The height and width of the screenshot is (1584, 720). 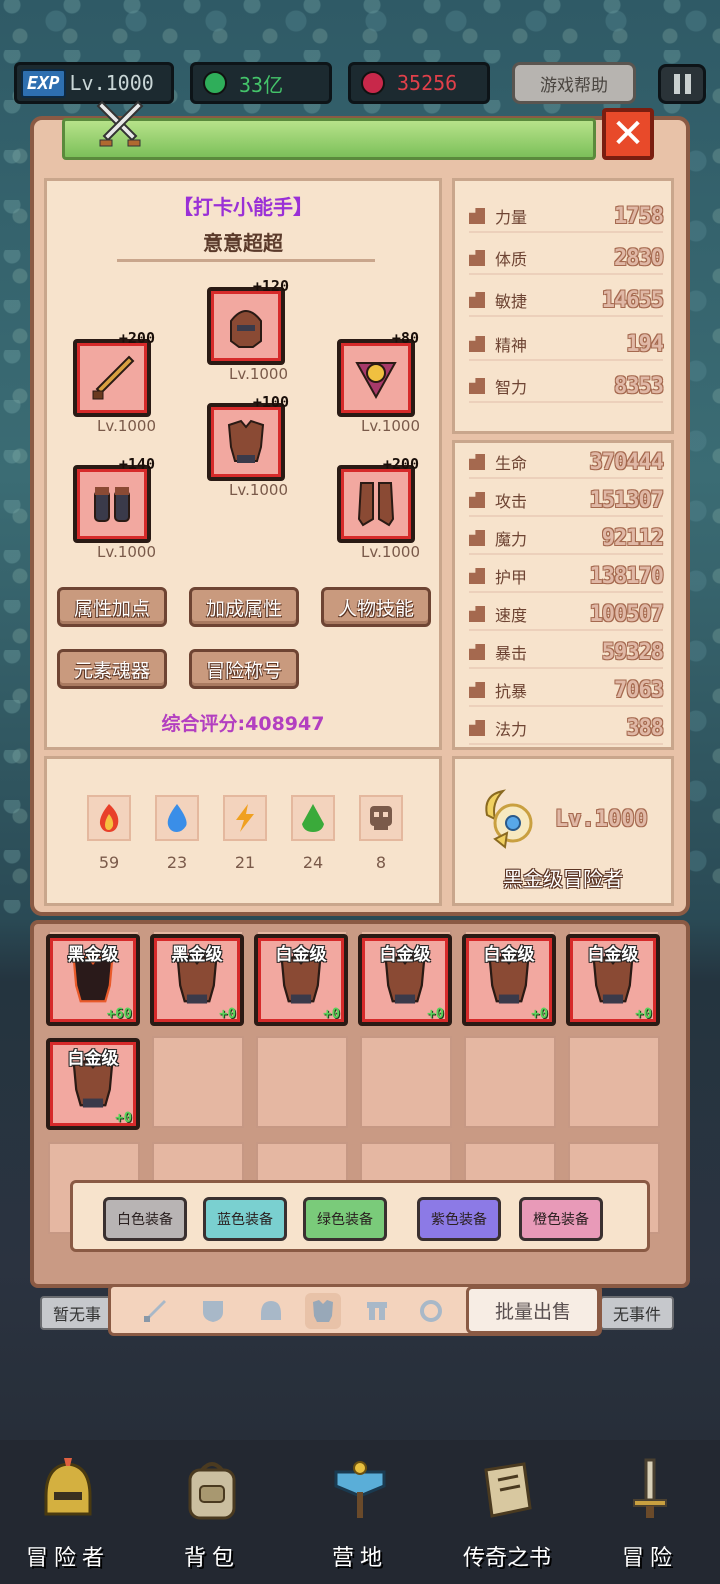 I want to click on tab-weapon, so click(x=155, y=1311).